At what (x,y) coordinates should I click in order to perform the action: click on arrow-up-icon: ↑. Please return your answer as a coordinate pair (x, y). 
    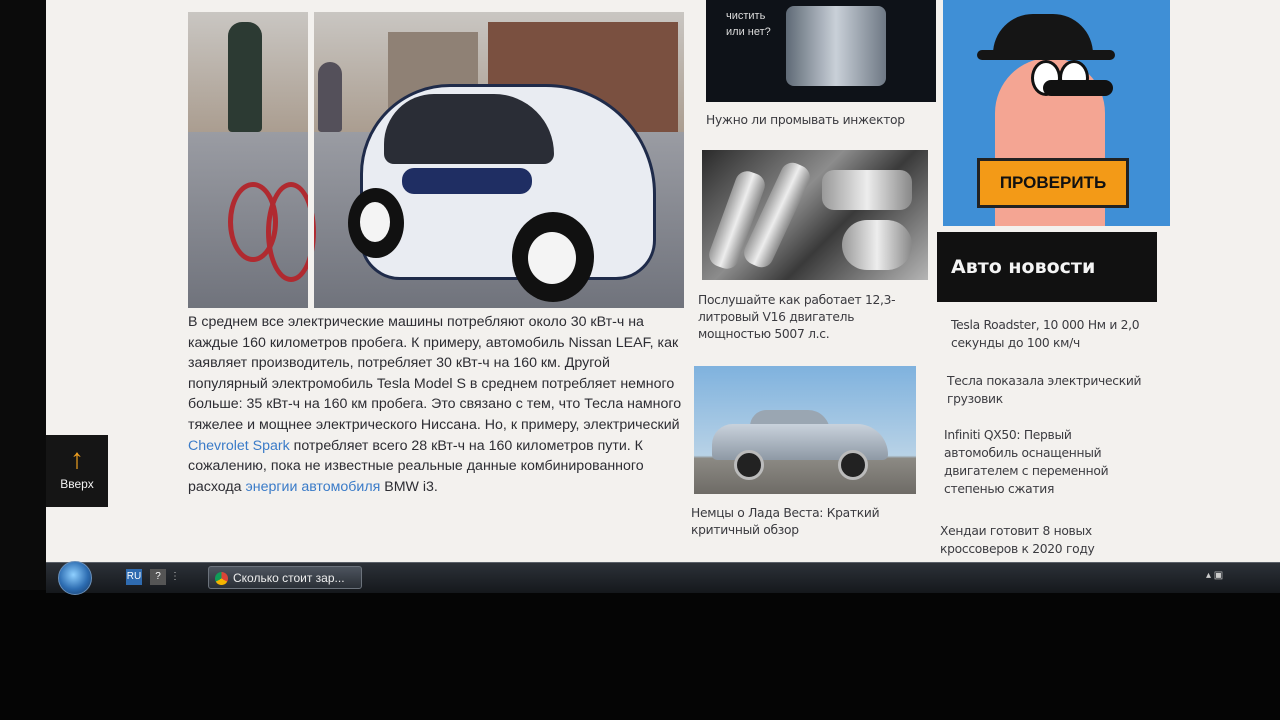
    Looking at the image, I should click on (77, 458).